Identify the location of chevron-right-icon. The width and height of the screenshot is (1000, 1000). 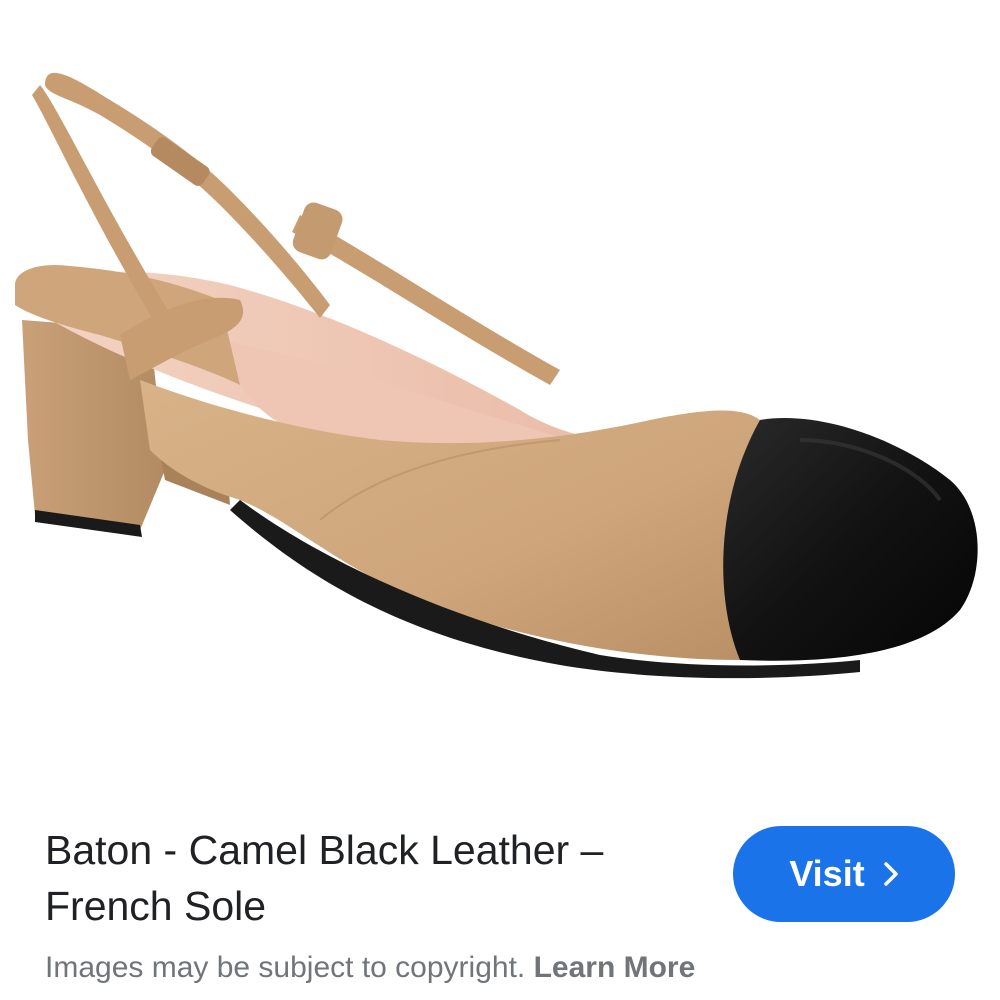
(891, 874).